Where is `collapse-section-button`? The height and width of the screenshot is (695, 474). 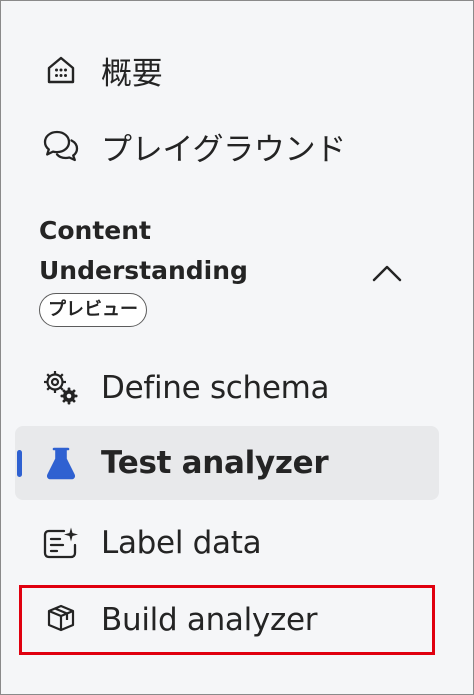
collapse-section-button is located at coordinates (387, 273).